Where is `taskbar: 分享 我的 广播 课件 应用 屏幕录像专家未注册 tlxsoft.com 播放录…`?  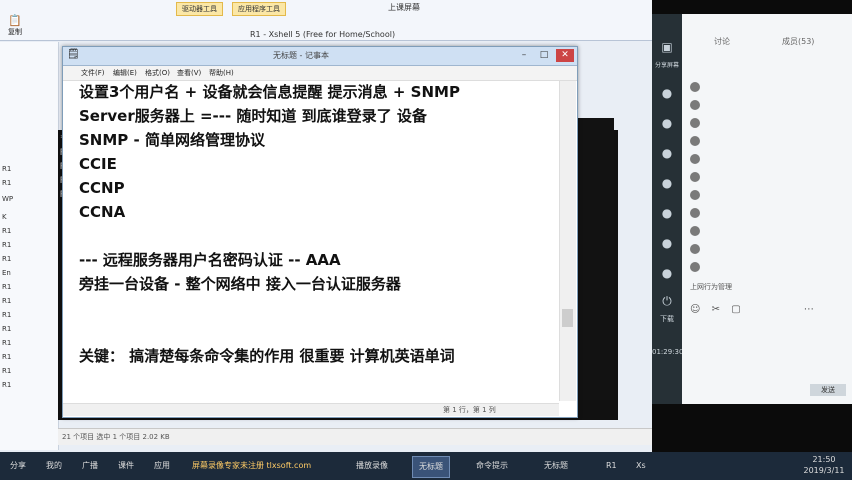
taskbar: 分享 我的 广播 课件 应用 屏幕录像专家未注册 tlxsoft.com 播放录… is located at coordinates (426, 466).